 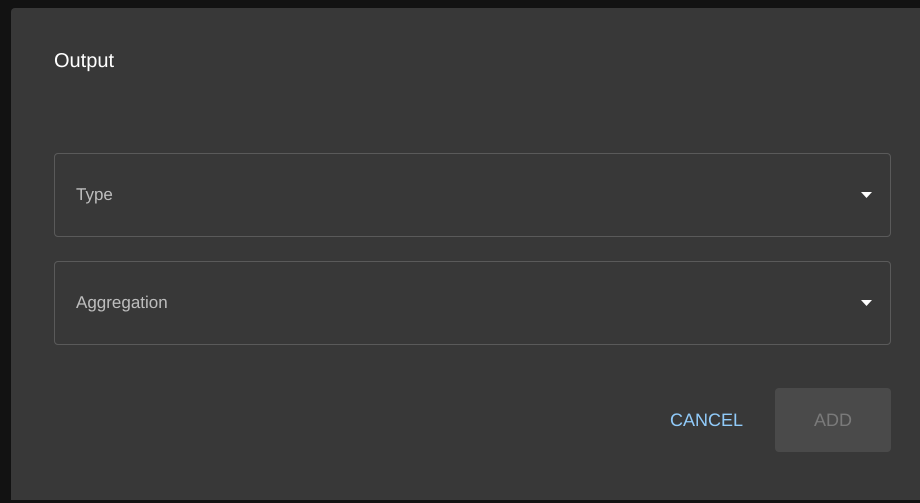 I want to click on cancel-button: CANCEL, so click(x=706, y=420).